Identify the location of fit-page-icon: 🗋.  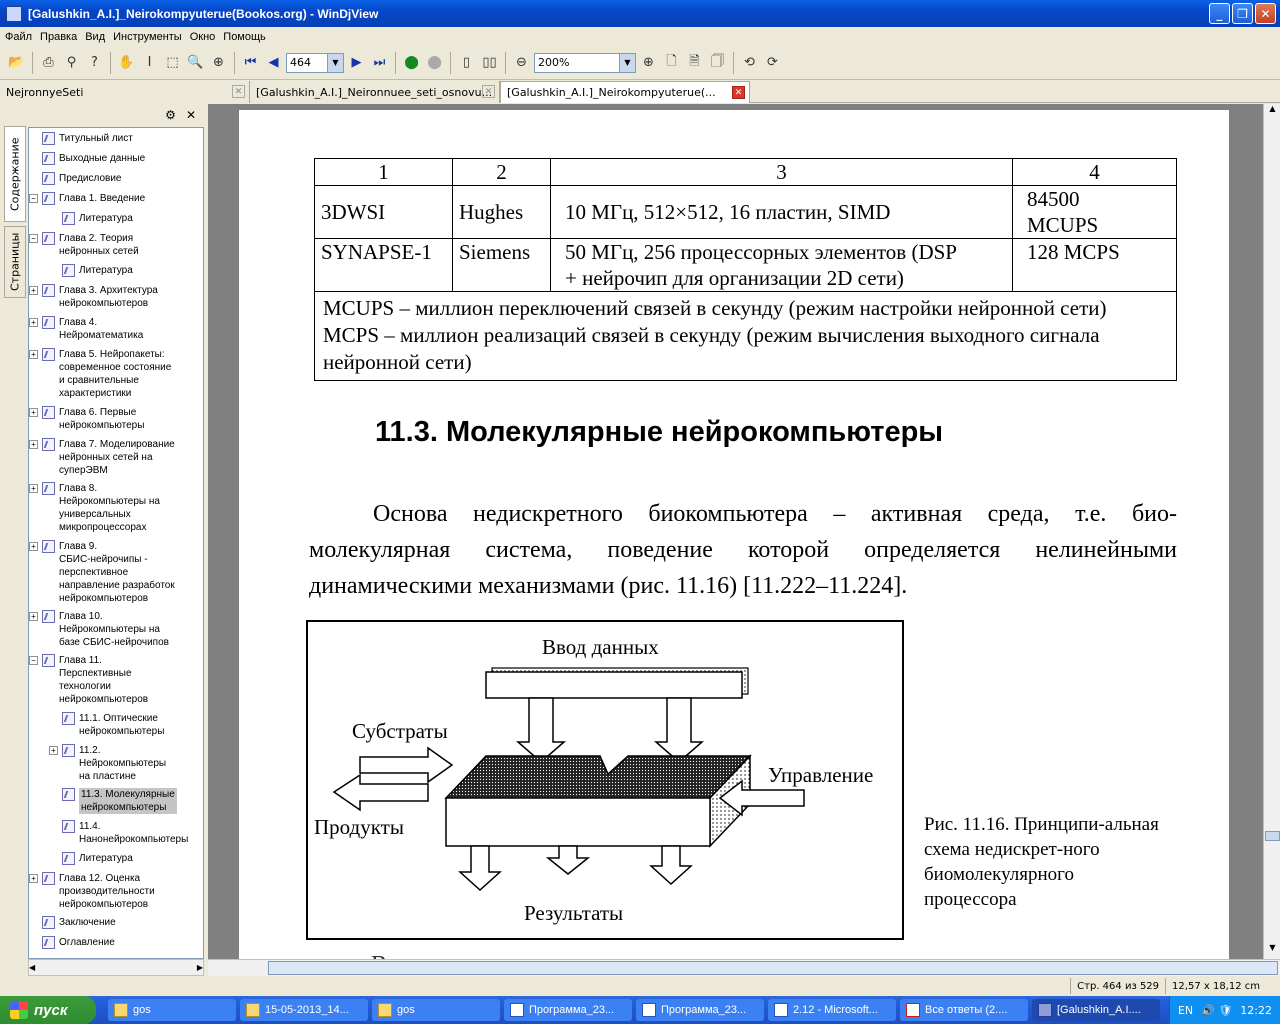
(671, 62).